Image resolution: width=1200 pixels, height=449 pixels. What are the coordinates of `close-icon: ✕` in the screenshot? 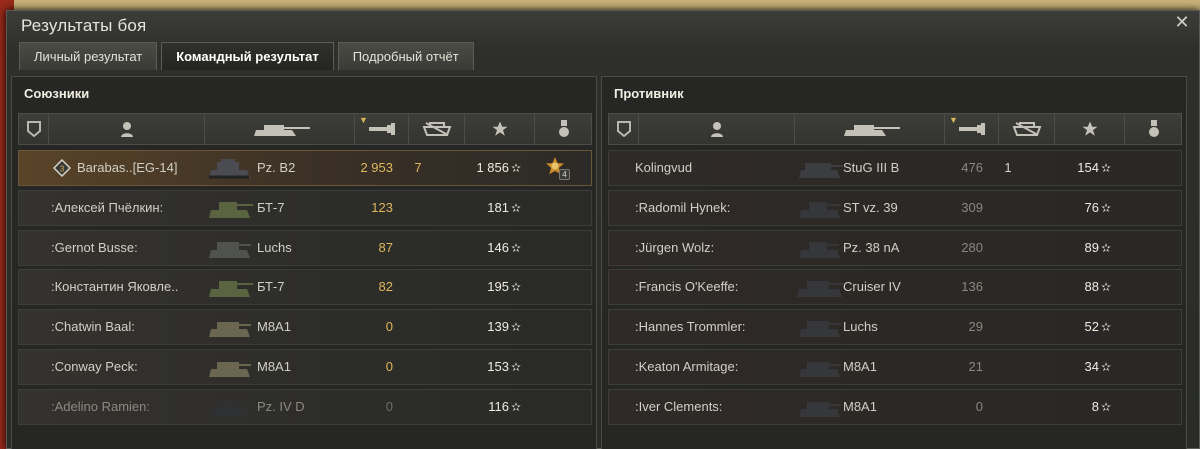 It's located at (1182, 23).